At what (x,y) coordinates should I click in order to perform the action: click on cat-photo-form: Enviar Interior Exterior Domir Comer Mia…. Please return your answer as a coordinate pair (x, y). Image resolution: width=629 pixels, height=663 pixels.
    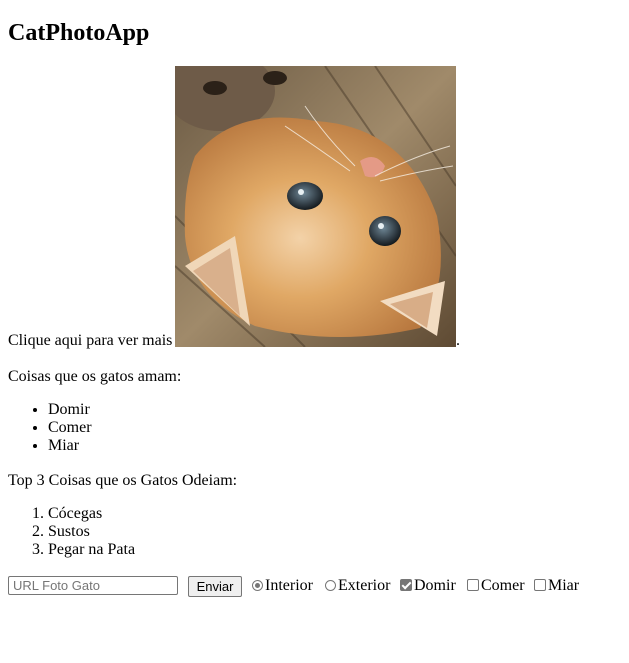
    Looking at the image, I should click on (313, 587).